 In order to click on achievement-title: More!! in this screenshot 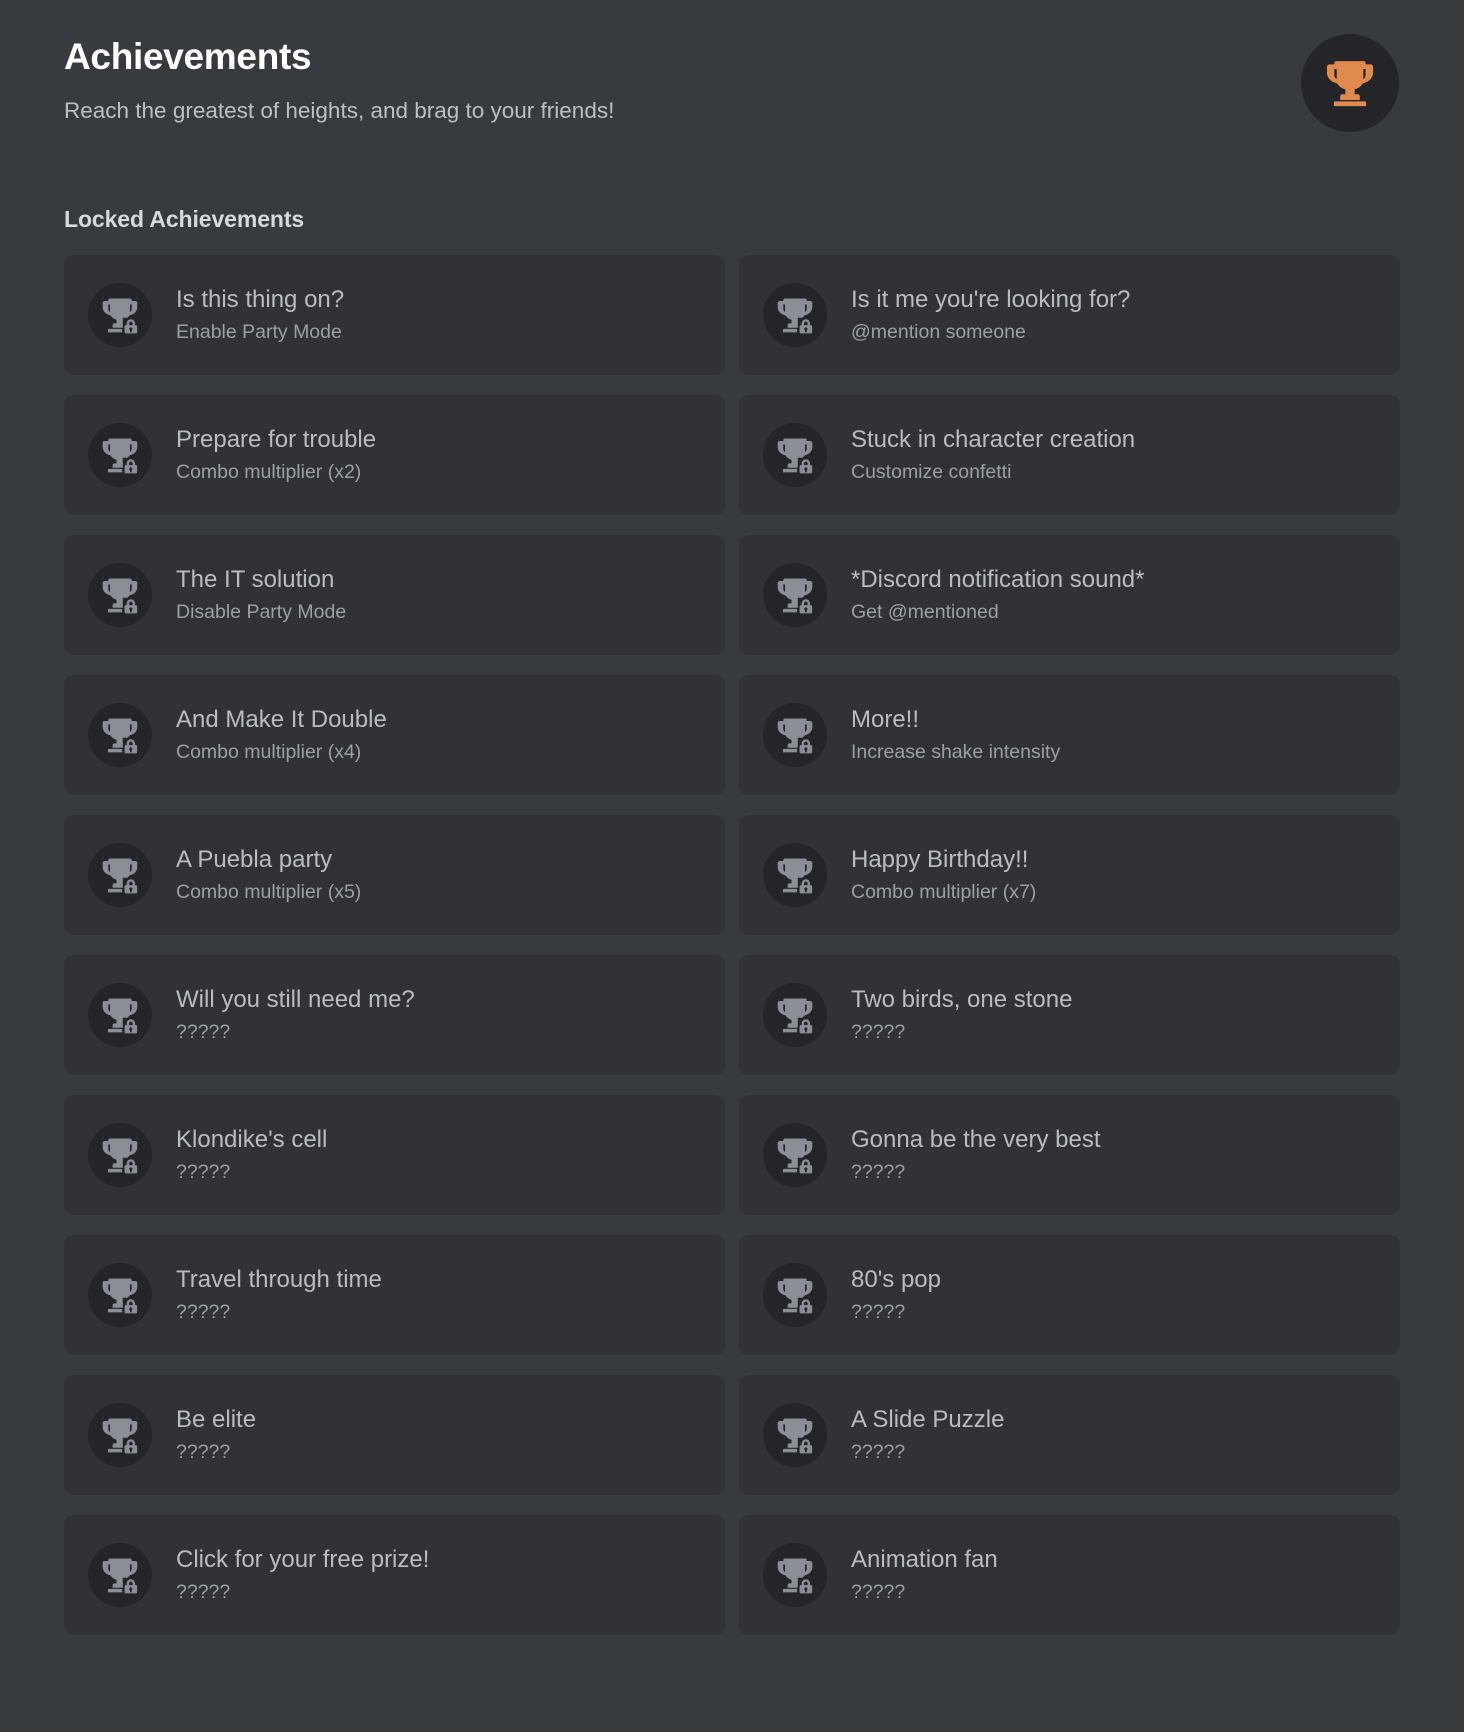, I will do `click(885, 719)`.